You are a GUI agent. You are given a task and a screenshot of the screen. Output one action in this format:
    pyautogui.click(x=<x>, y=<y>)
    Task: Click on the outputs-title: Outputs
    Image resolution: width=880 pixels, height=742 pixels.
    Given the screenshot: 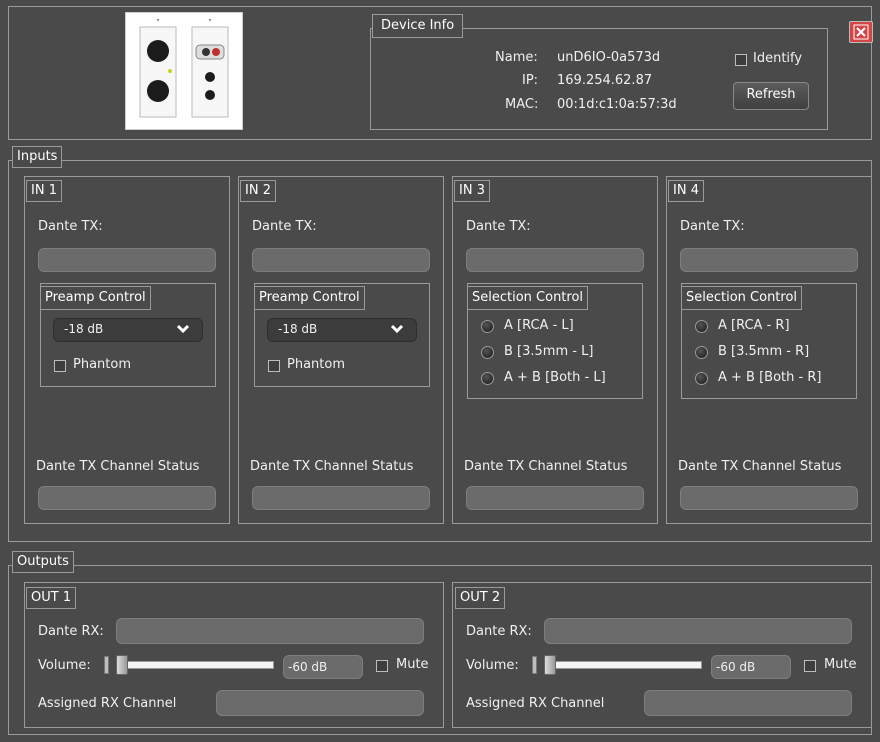 What is the action you would take?
    pyautogui.click(x=43, y=562)
    